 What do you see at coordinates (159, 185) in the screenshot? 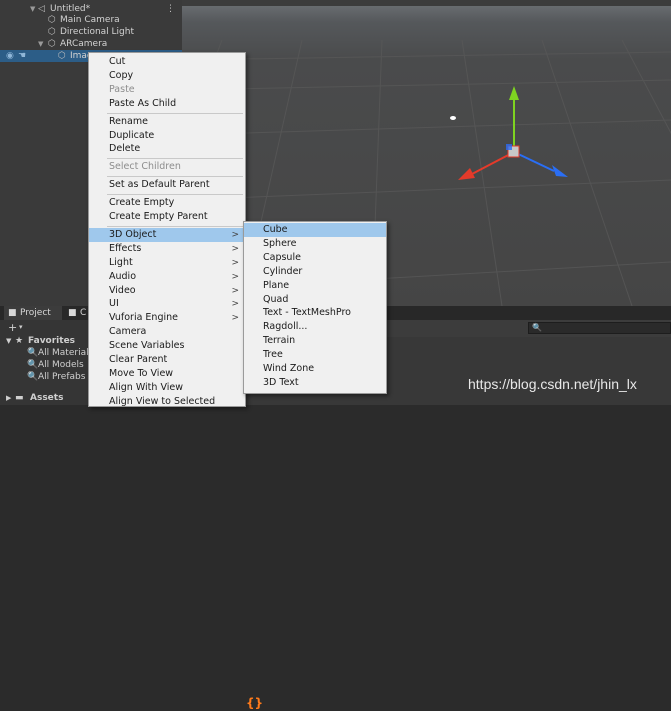
I see `menu-item-label: Set as Default Parent` at bounding box center [159, 185].